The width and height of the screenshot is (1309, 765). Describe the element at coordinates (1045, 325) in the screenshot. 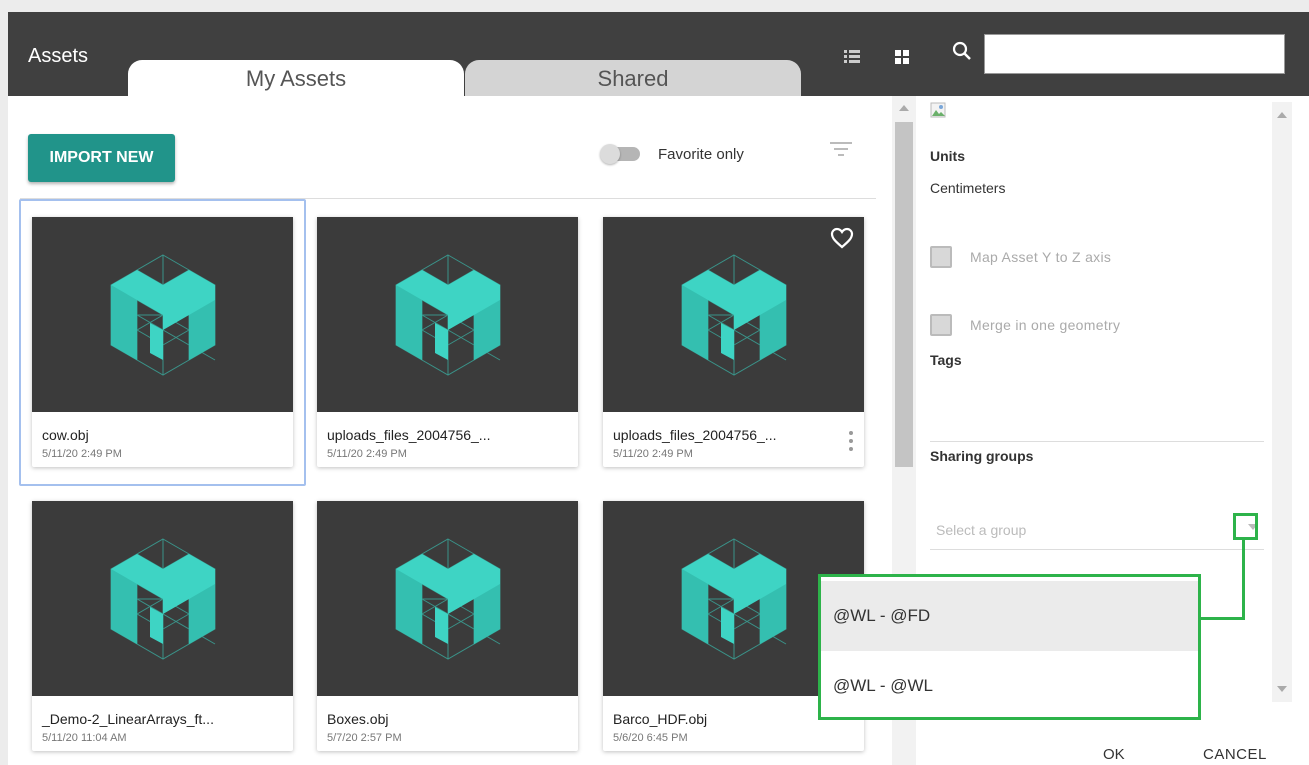

I see `merge-geometry-label: Merge in one geometry` at that location.